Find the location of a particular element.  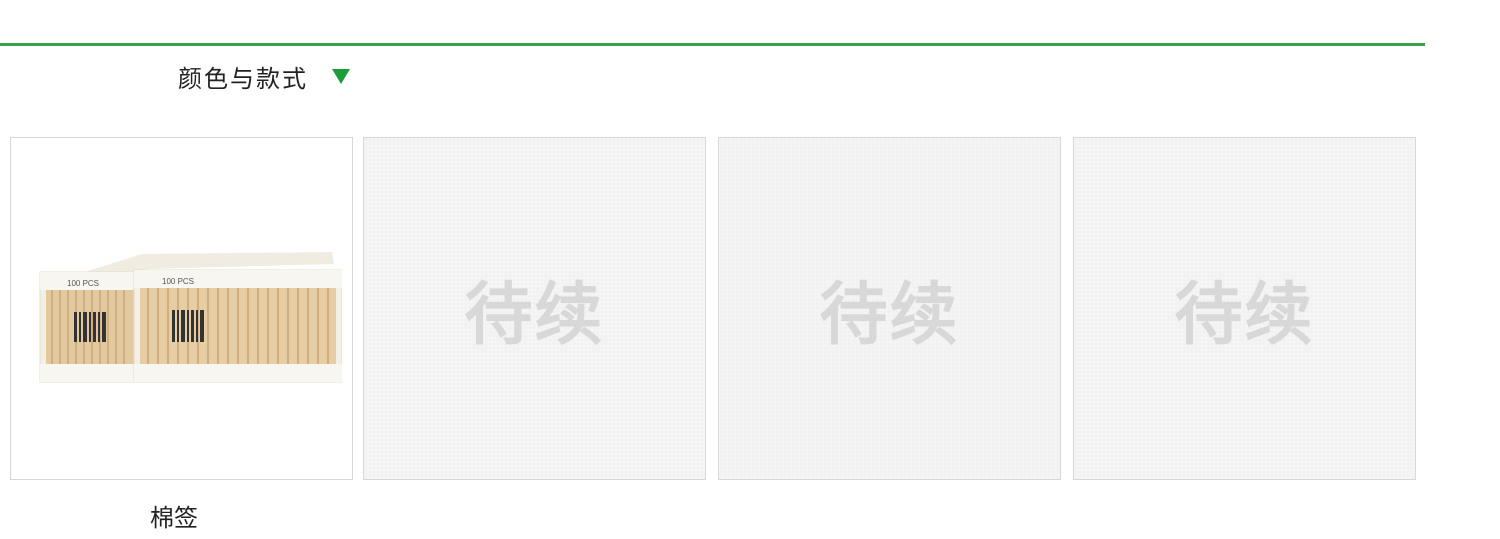

triangle-down-icon is located at coordinates (341, 76).